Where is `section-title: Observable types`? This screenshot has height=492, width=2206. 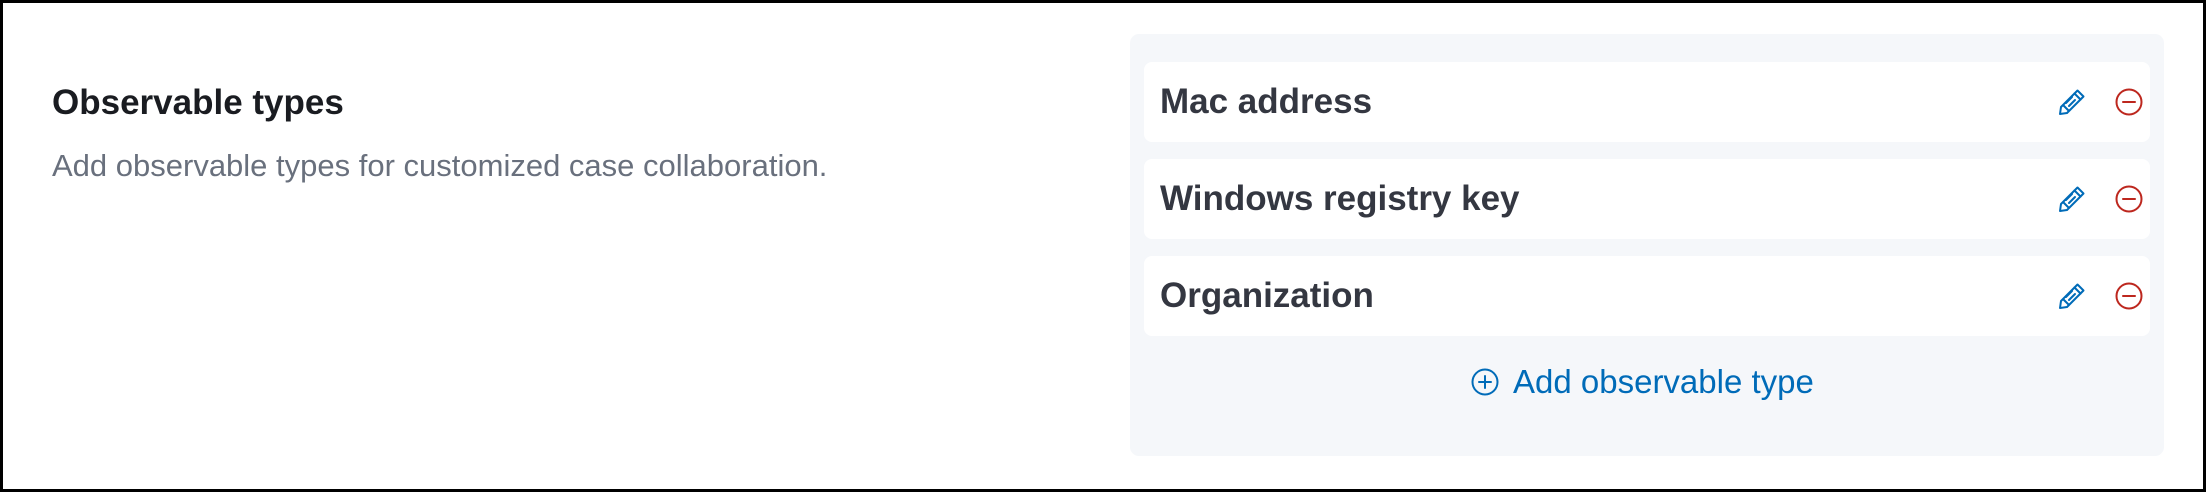
section-title: Observable types is located at coordinates (198, 102).